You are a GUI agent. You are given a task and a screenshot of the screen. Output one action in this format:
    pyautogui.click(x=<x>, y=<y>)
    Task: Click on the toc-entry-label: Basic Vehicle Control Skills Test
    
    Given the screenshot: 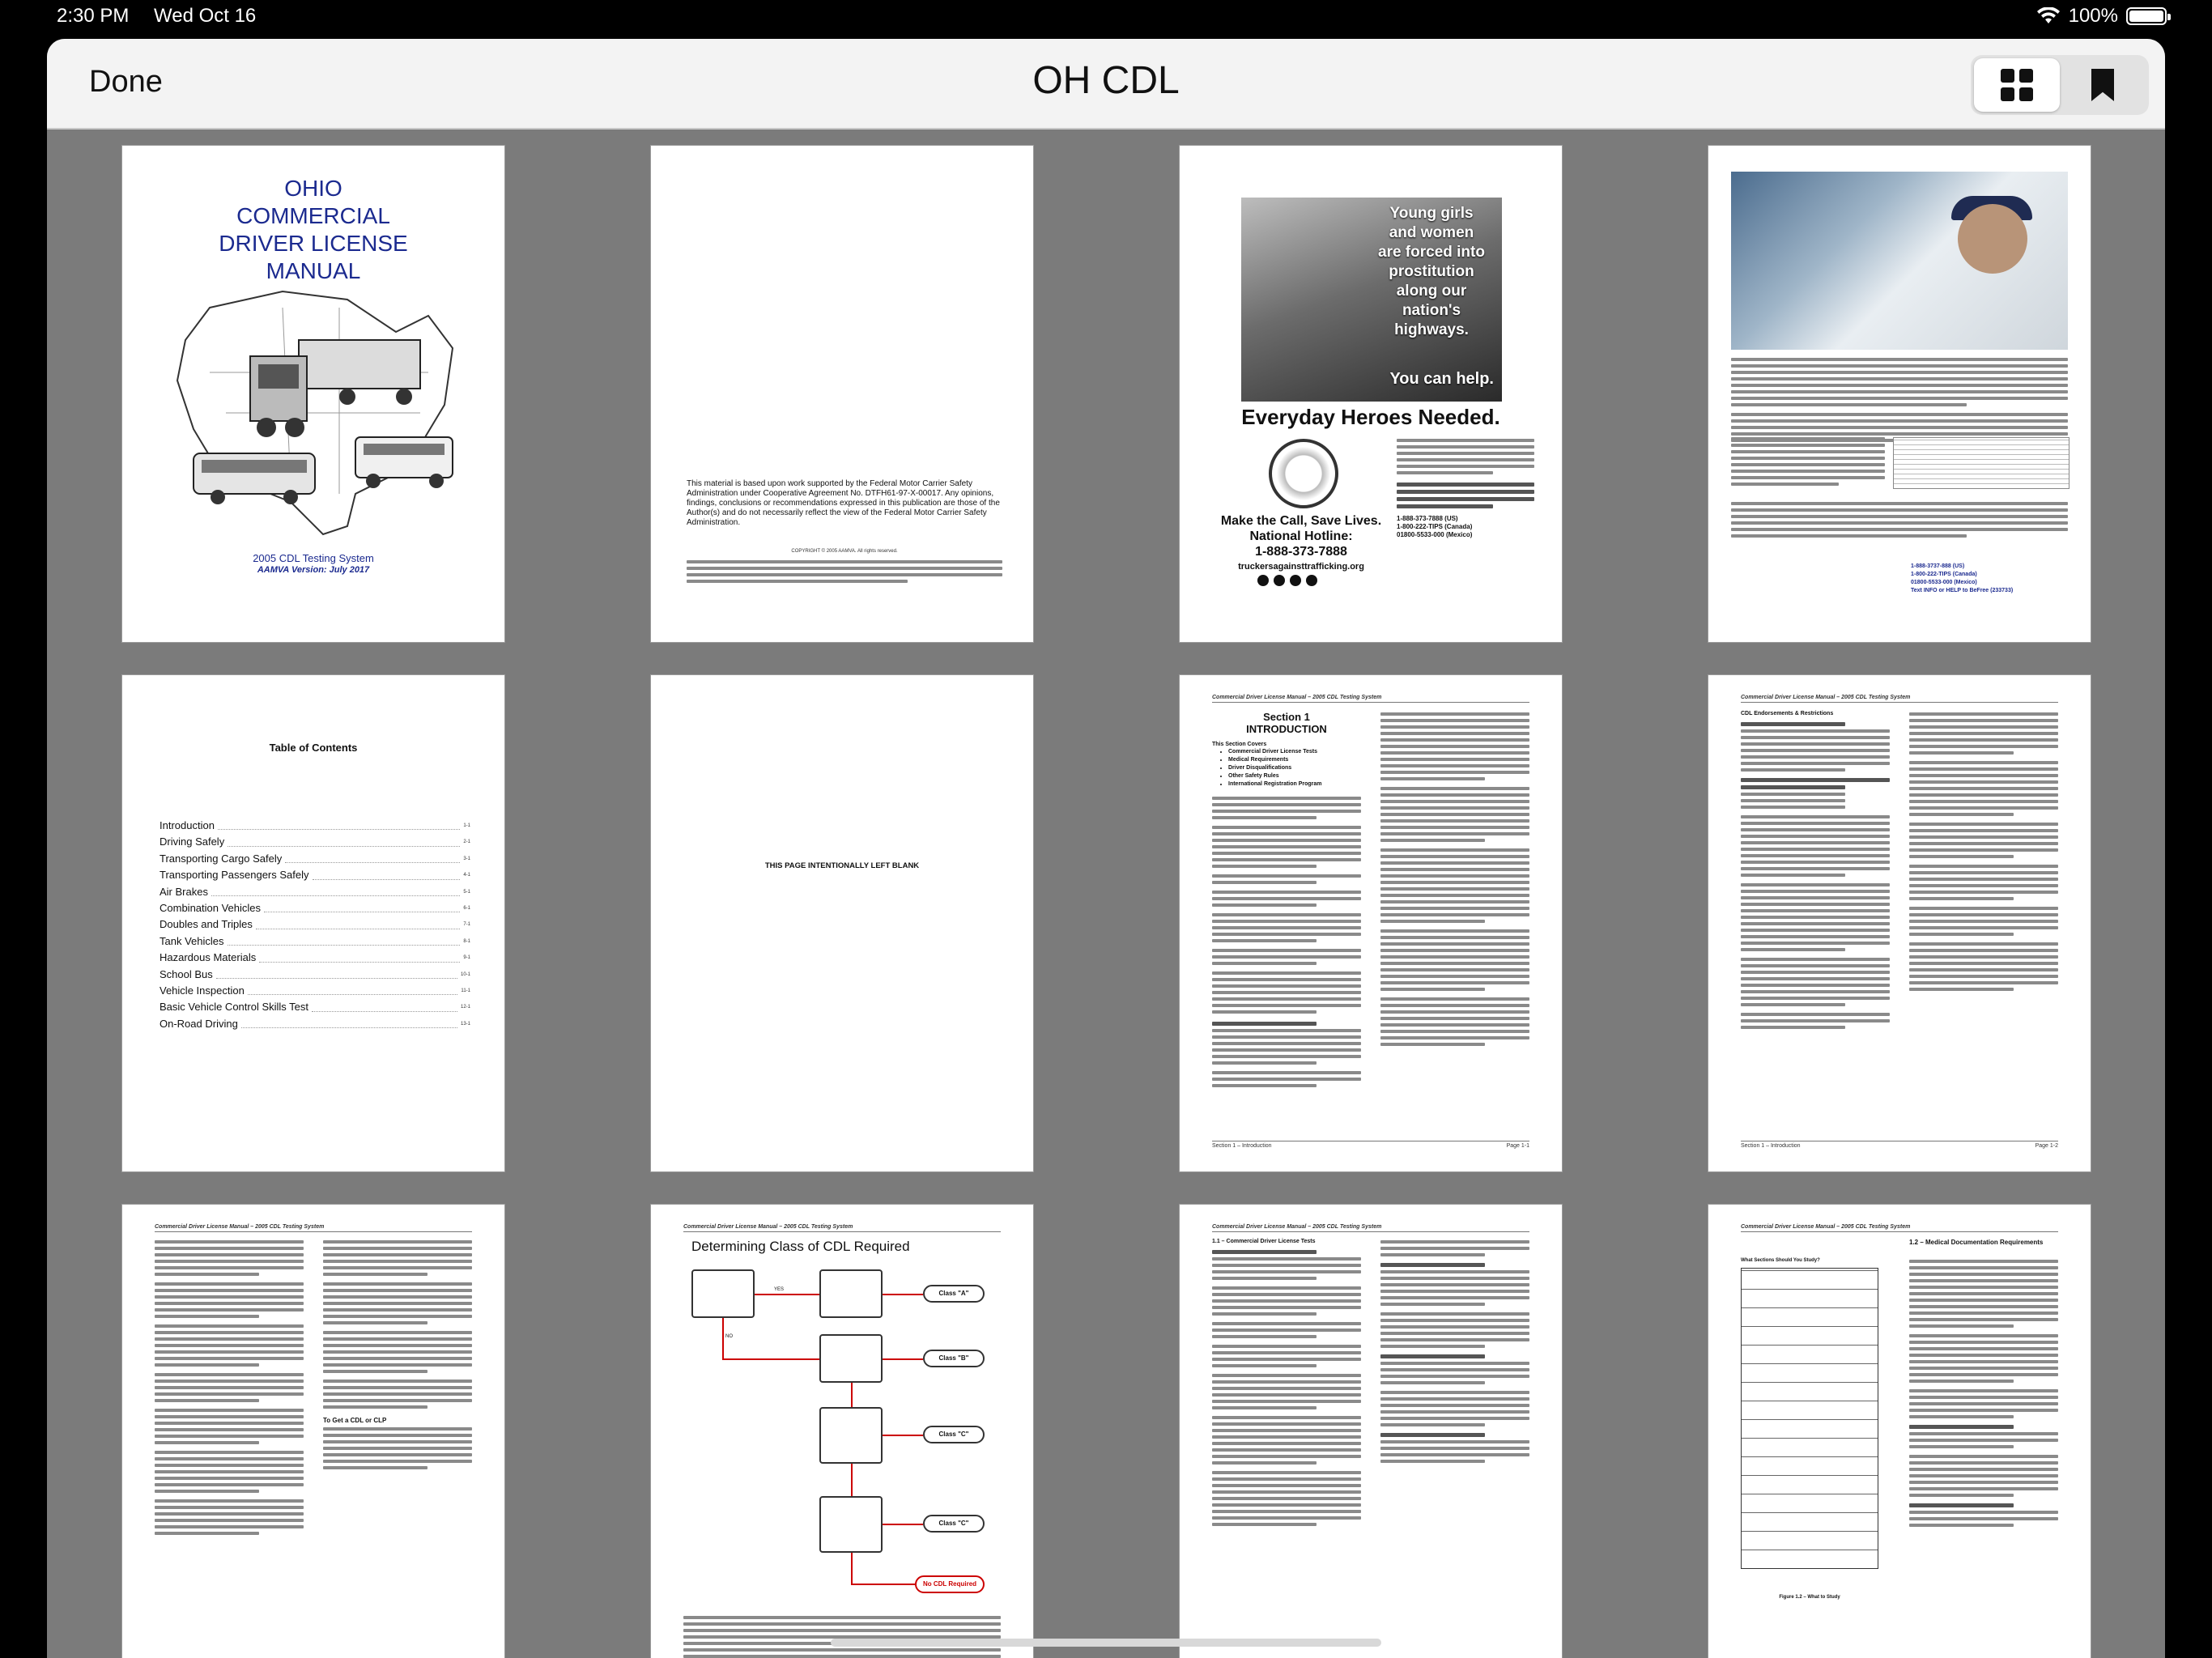 What is the action you would take?
    pyautogui.click(x=234, y=1007)
    